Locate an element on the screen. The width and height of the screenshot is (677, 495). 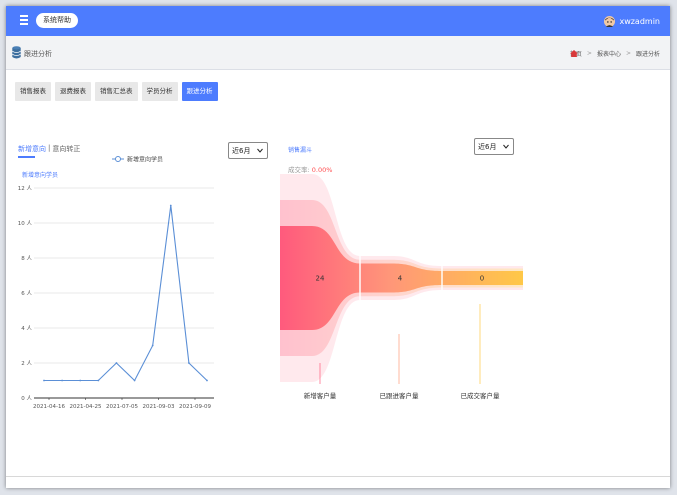
funnel-value: 24 is located at coordinates (320, 279).